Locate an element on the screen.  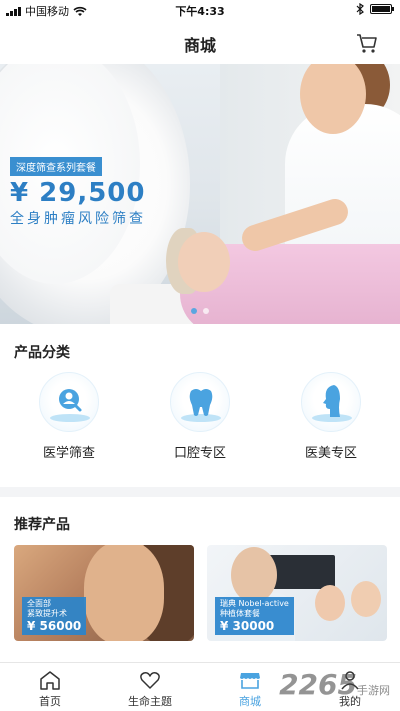
tab-label: 商城 is located at coordinates (250, 701).